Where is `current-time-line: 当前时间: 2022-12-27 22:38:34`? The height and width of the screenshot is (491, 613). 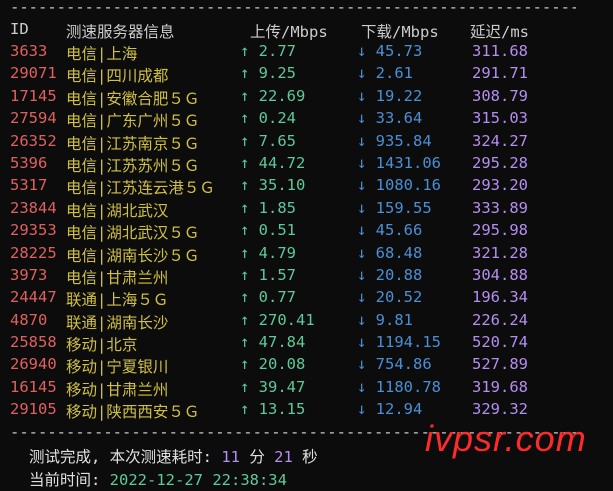
current-time-line: 当前时间: 2022-12-27 22:38:34 is located at coordinates (158, 479).